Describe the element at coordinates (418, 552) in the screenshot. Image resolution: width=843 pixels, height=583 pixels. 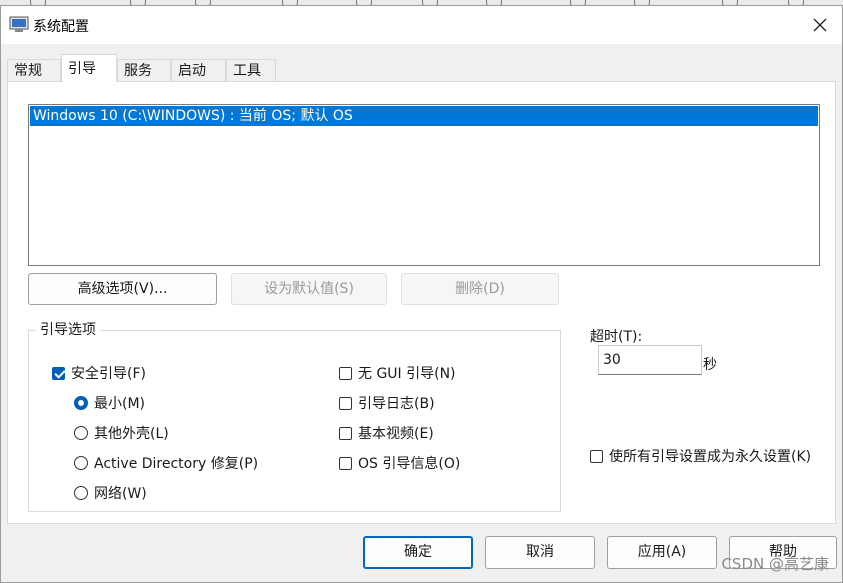
I see `ok-button: 确定` at that location.